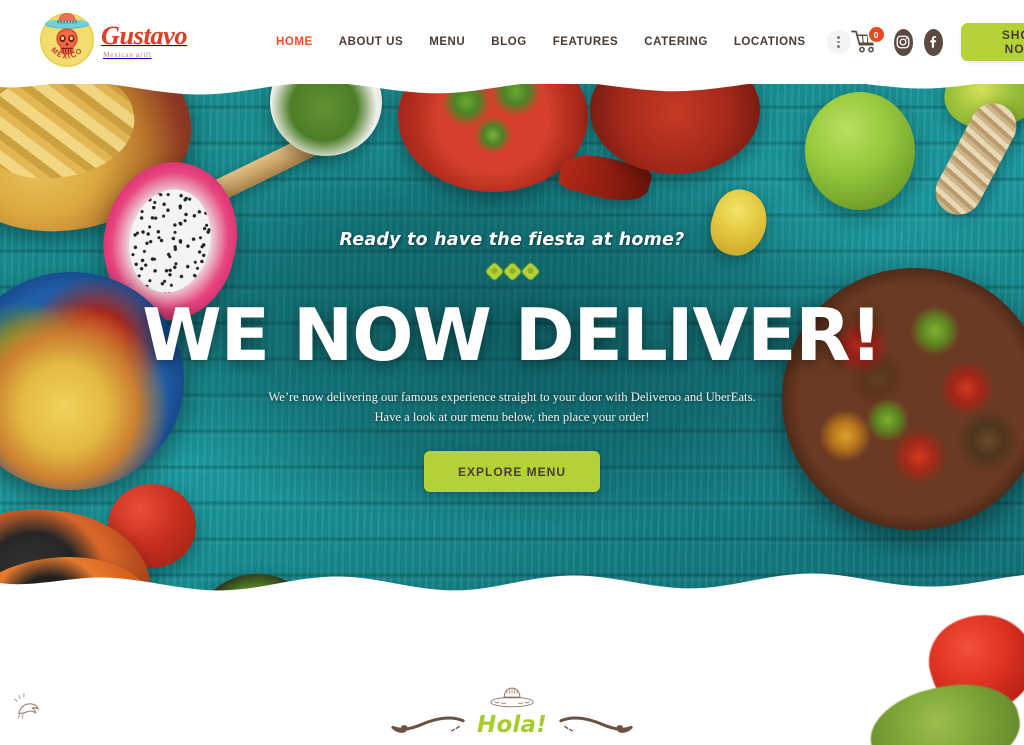  I want to click on hero-title: WE NOW DELIVER!, so click(512, 335).